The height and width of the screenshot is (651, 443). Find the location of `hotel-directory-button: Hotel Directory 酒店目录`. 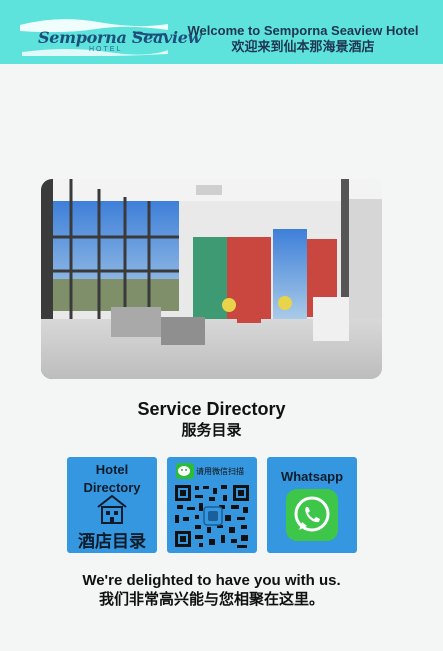

hotel-directory-button: Hotel Directory 酒店目录 is located at coordinates (112, 505).